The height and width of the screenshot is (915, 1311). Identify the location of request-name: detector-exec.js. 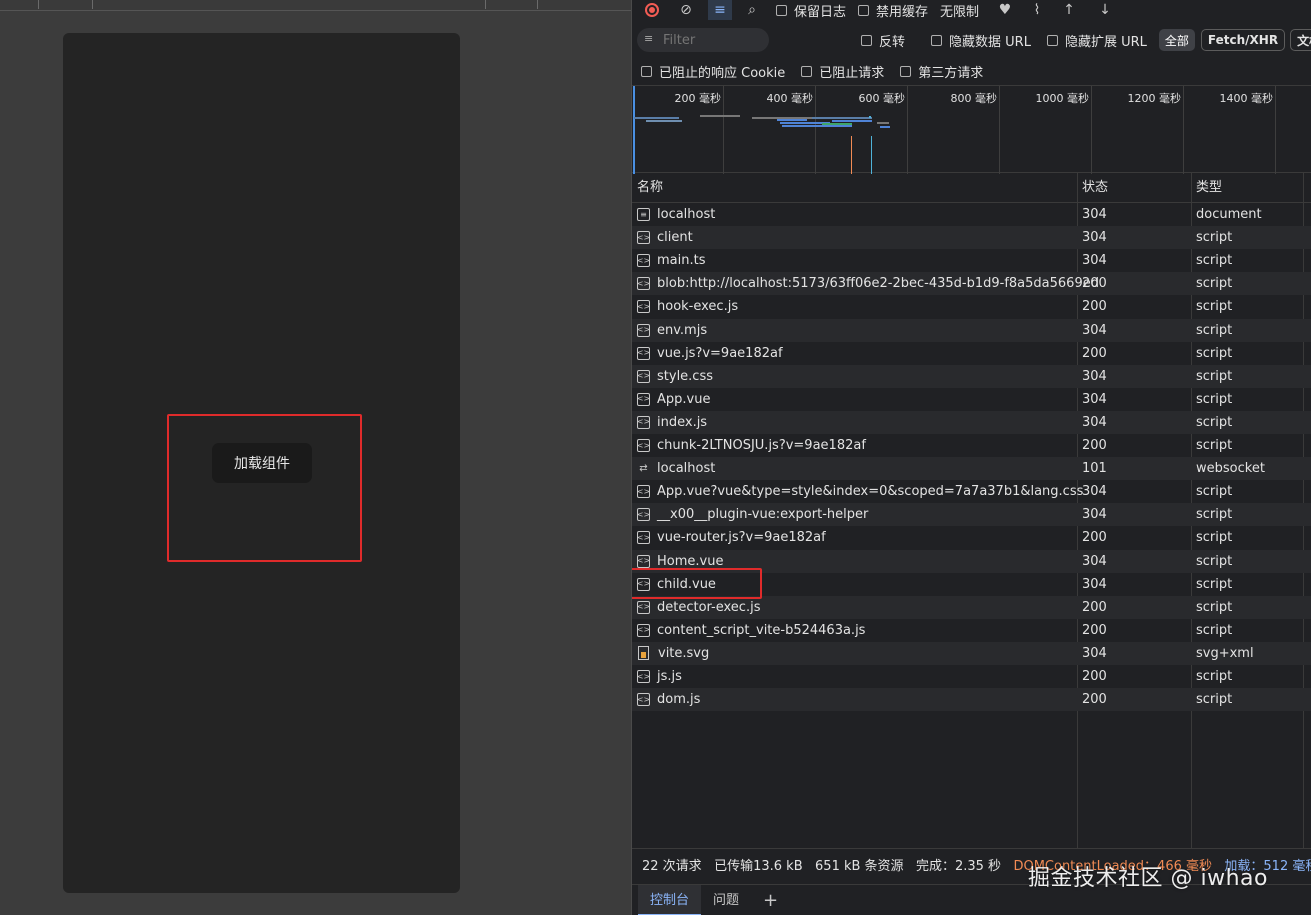
(709, 607).